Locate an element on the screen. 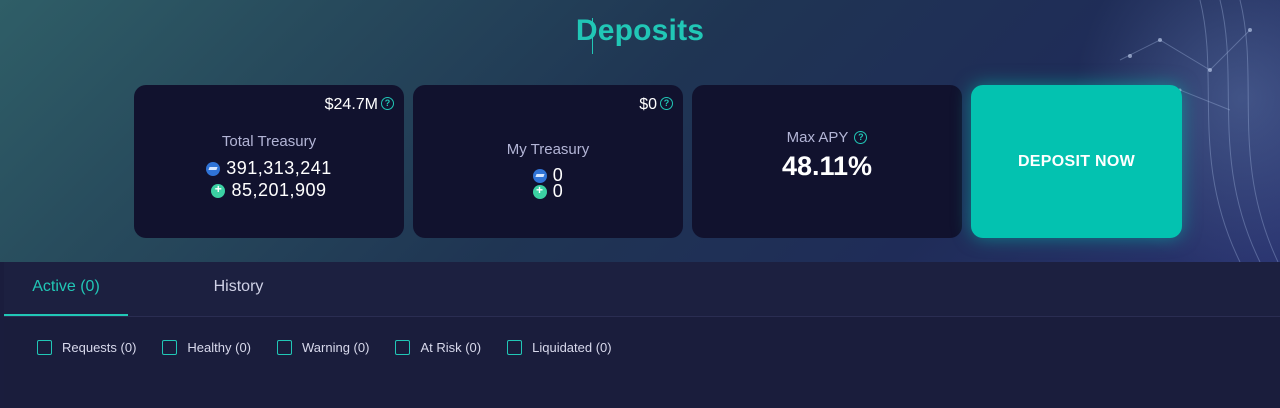 This screenshot has width=1280, height=408. filter-warning: Warning (0) is located at coordinates (323, 347).